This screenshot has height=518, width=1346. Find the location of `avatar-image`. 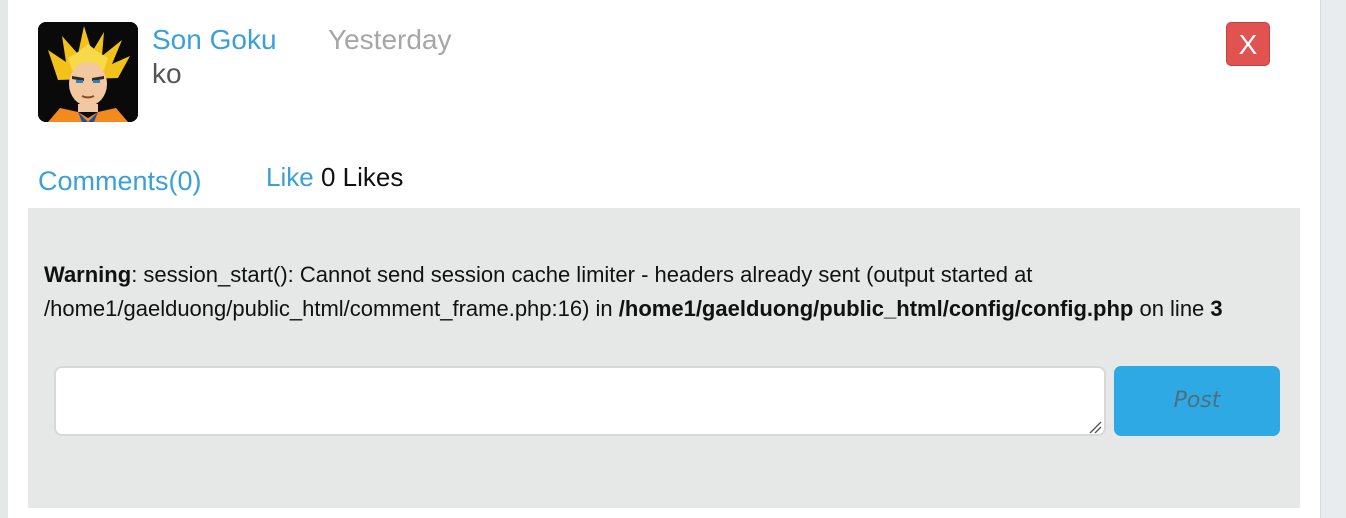

avatar-image is located at coordinates (88, 72).